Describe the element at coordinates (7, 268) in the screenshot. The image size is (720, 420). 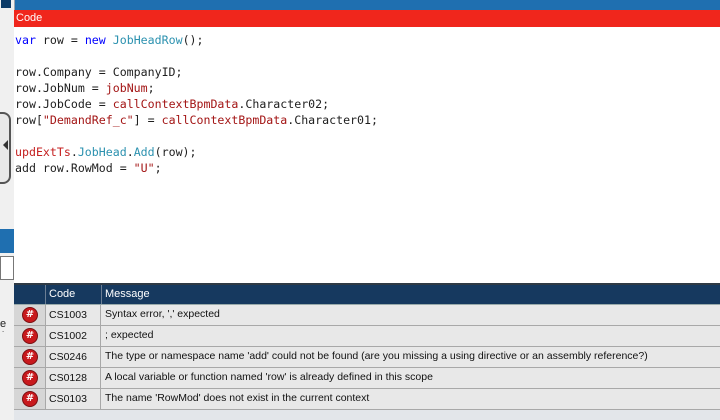
I see `background-input-box` at that location.